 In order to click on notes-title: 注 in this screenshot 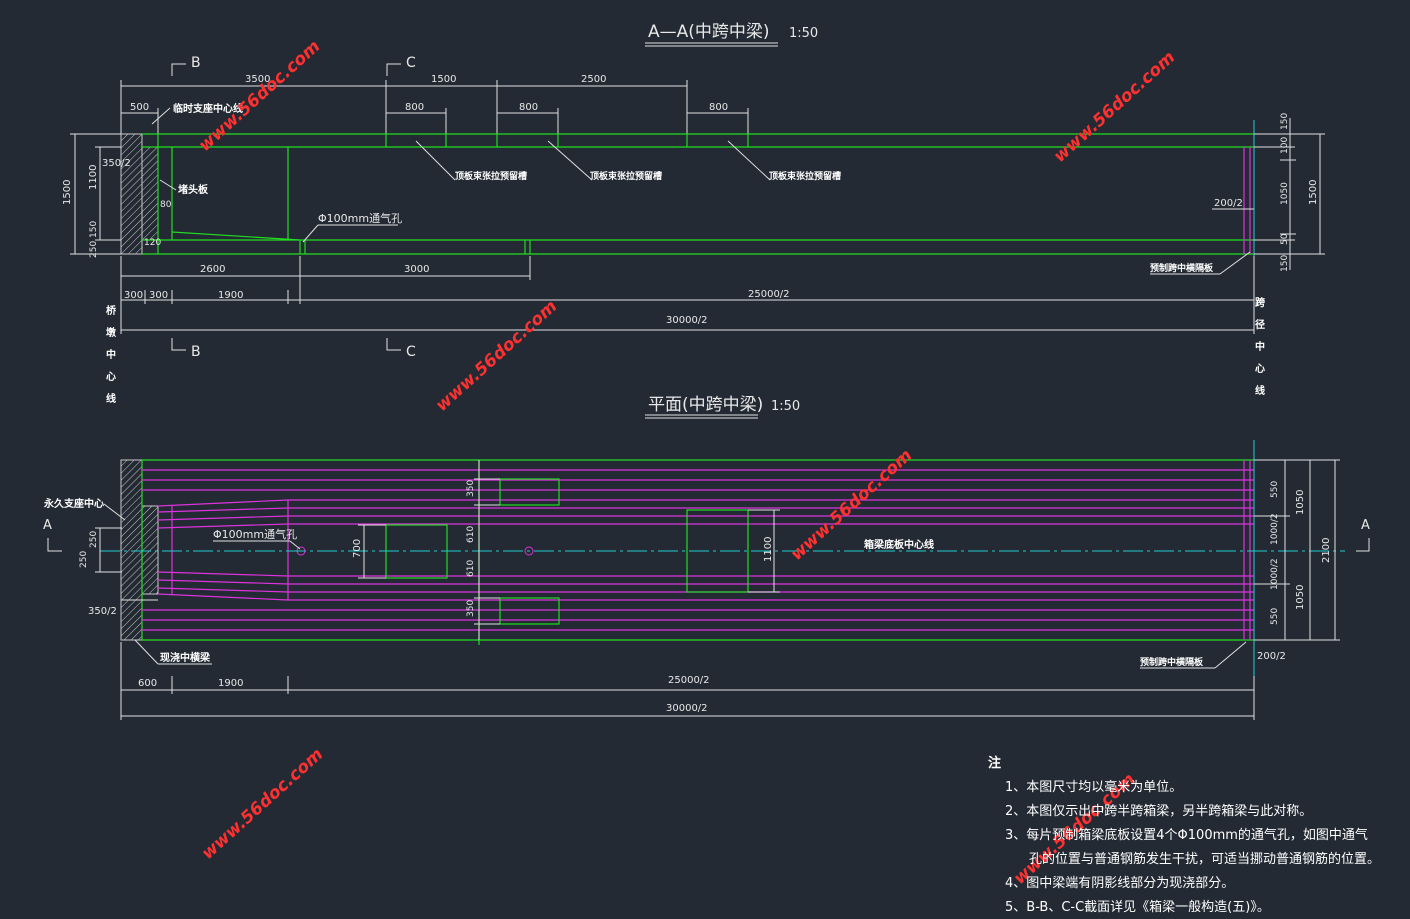, I will do `click(995, 763)`.